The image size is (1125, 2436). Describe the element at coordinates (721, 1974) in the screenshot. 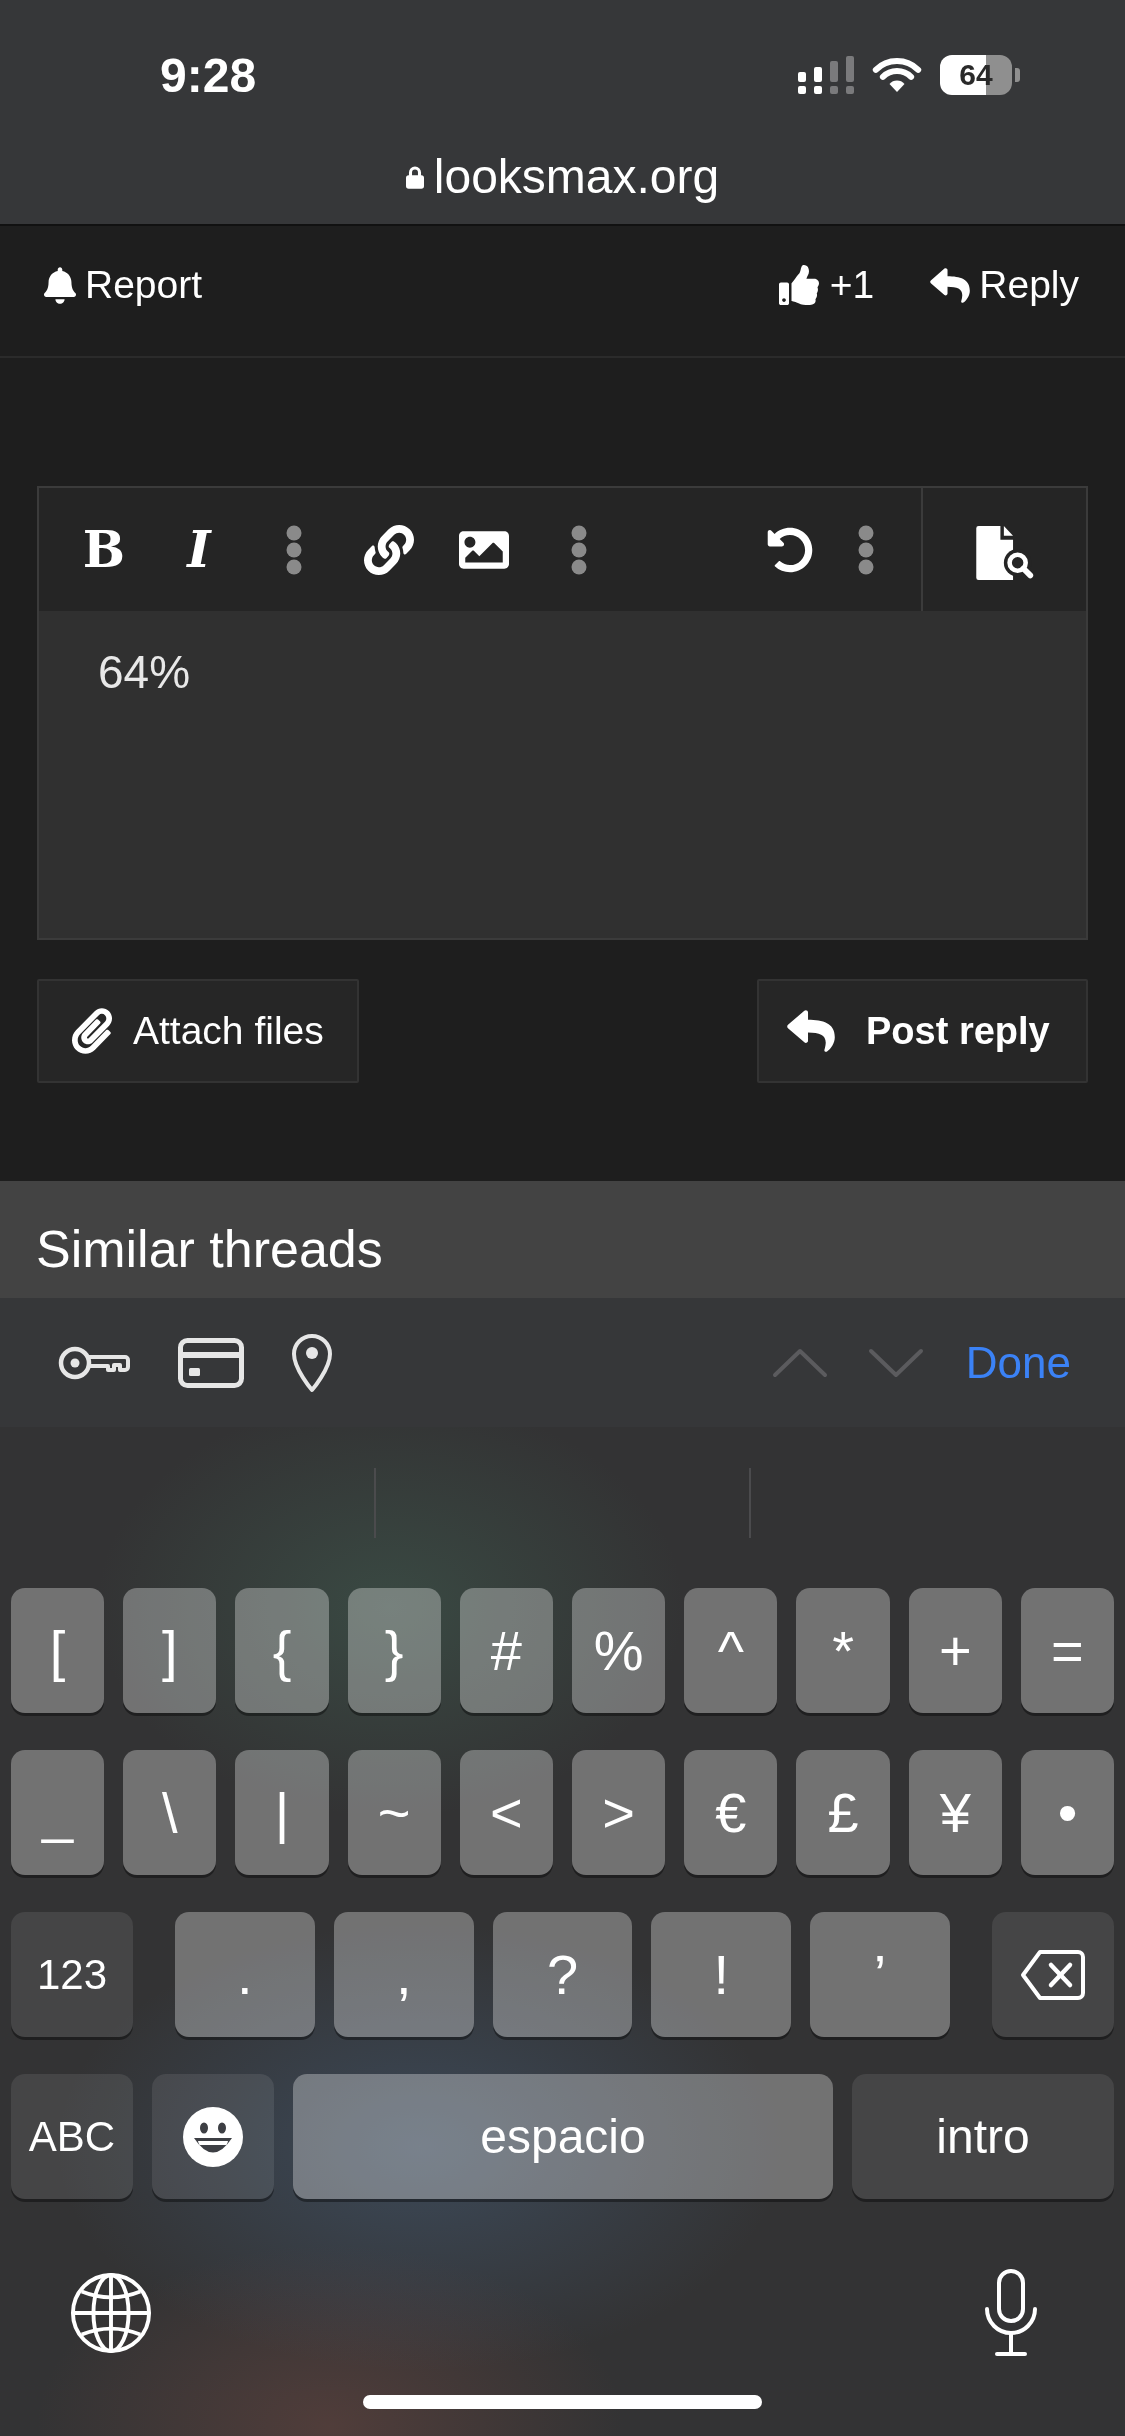

I see `keyboard-key: !` at that location.